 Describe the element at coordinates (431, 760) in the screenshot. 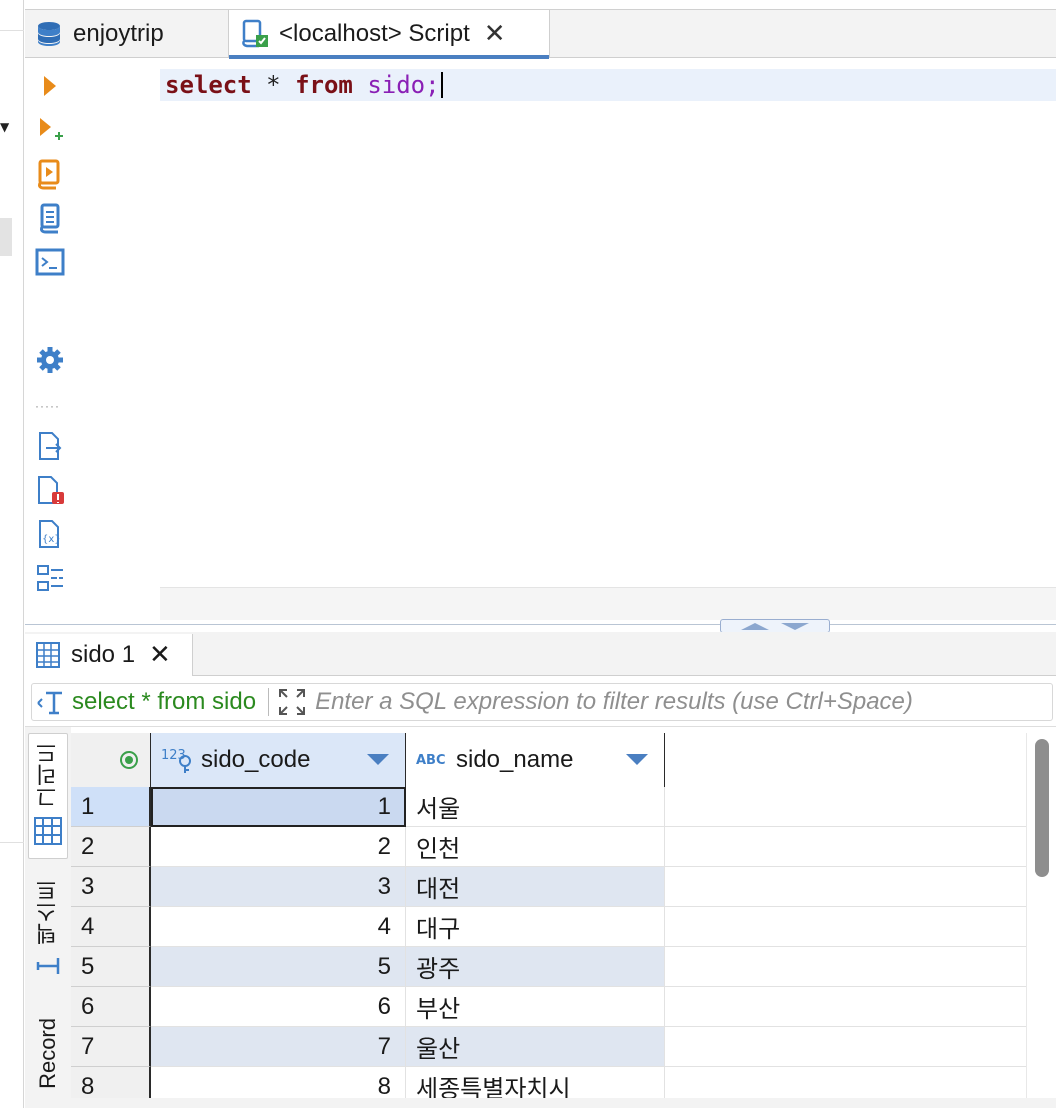

I see `svg-text: ABC` at that location.